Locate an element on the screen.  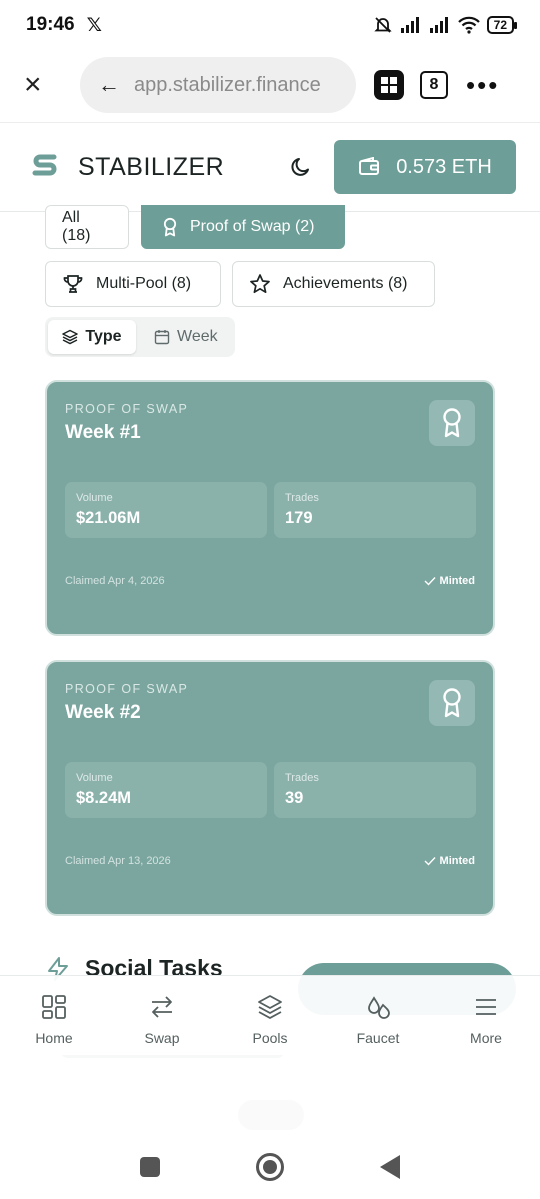
trophy-icon is located at coordinates (73, 284).